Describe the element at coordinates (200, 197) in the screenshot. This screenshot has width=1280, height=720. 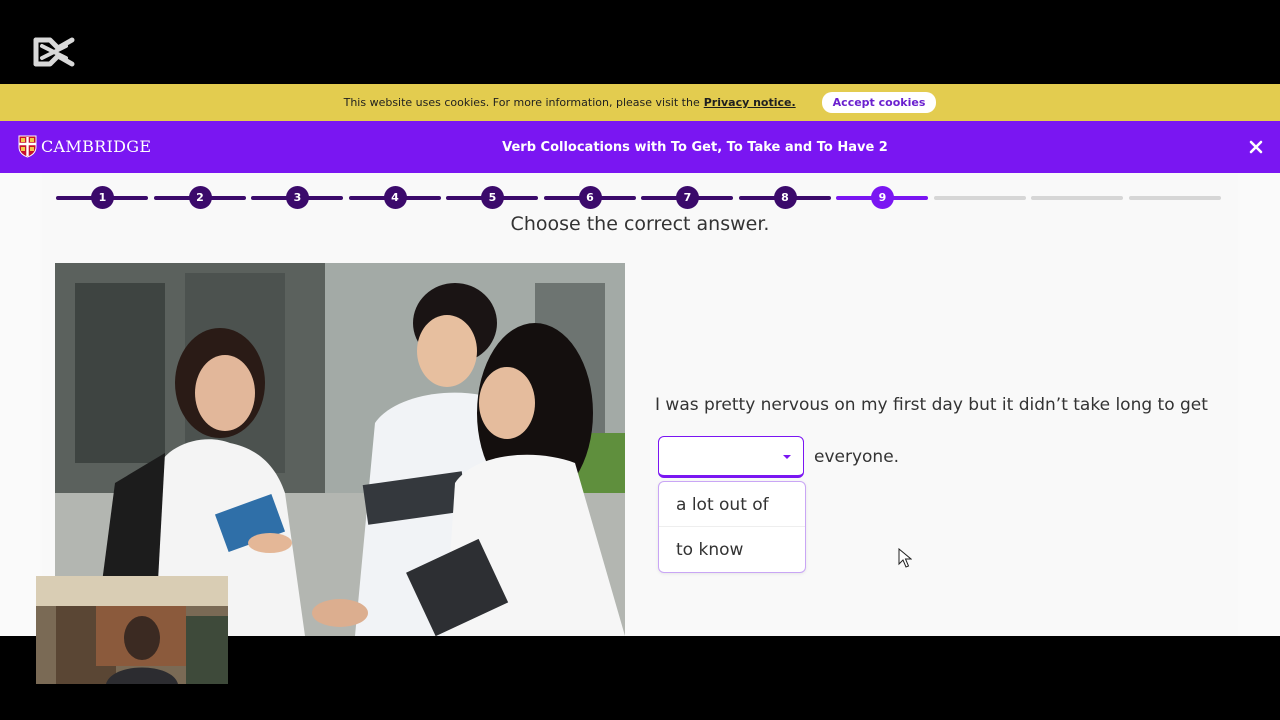
I see `step-2: 2` at that location.